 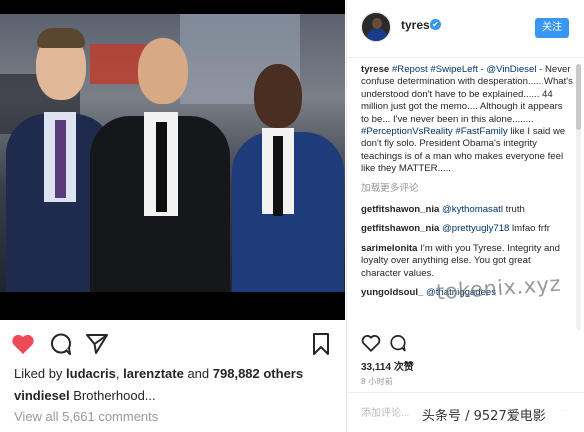 I want to click on liked-by-user-link: larenztate, so click(x=153, y=373).